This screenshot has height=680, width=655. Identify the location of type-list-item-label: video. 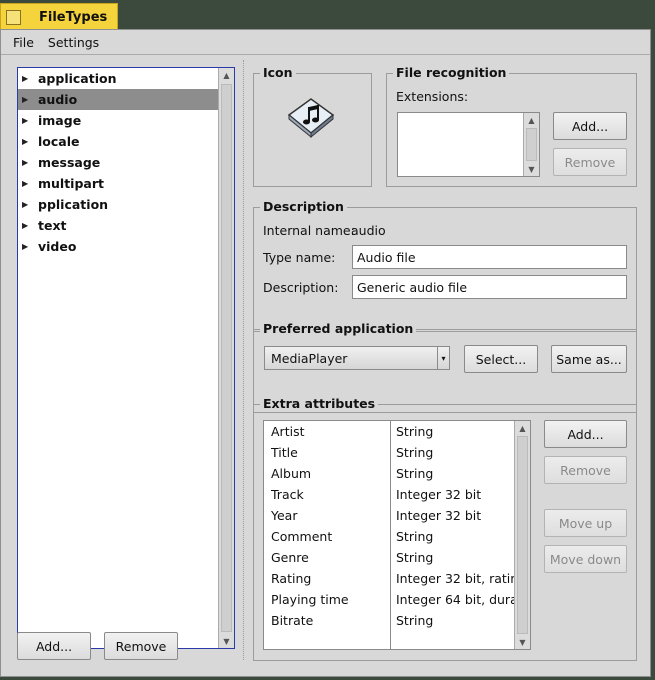
(57, 246).